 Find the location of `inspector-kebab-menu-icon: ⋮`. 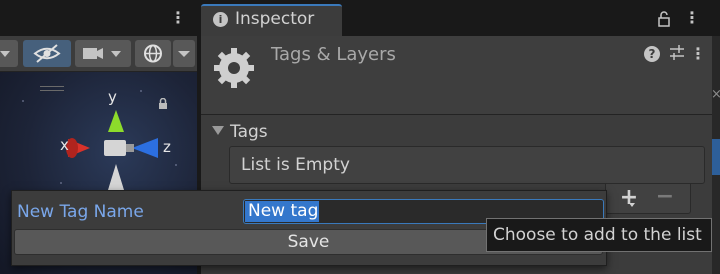

inspector-kebab-menu-icon: ⋮ is located at coordinates (692, 18).